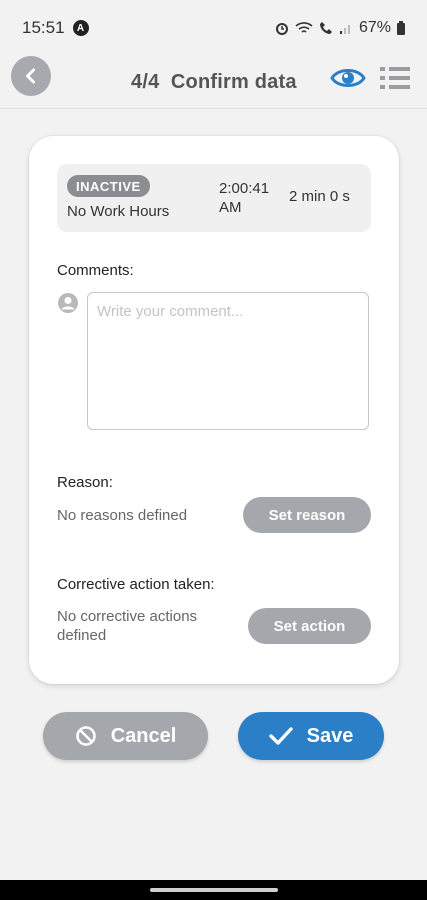  I want to click on corrective-empty-text: No corrective actions defined, so click(127, 626).